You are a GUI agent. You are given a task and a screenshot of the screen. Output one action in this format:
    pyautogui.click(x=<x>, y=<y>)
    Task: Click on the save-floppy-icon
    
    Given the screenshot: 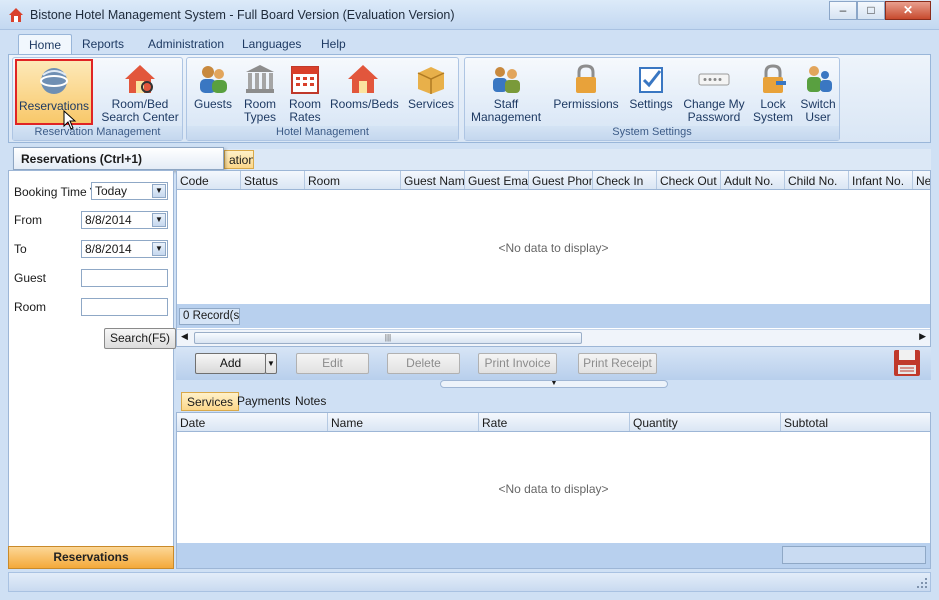 What is the action you would take?
    pyautogui.click(x=907, y=363)
    